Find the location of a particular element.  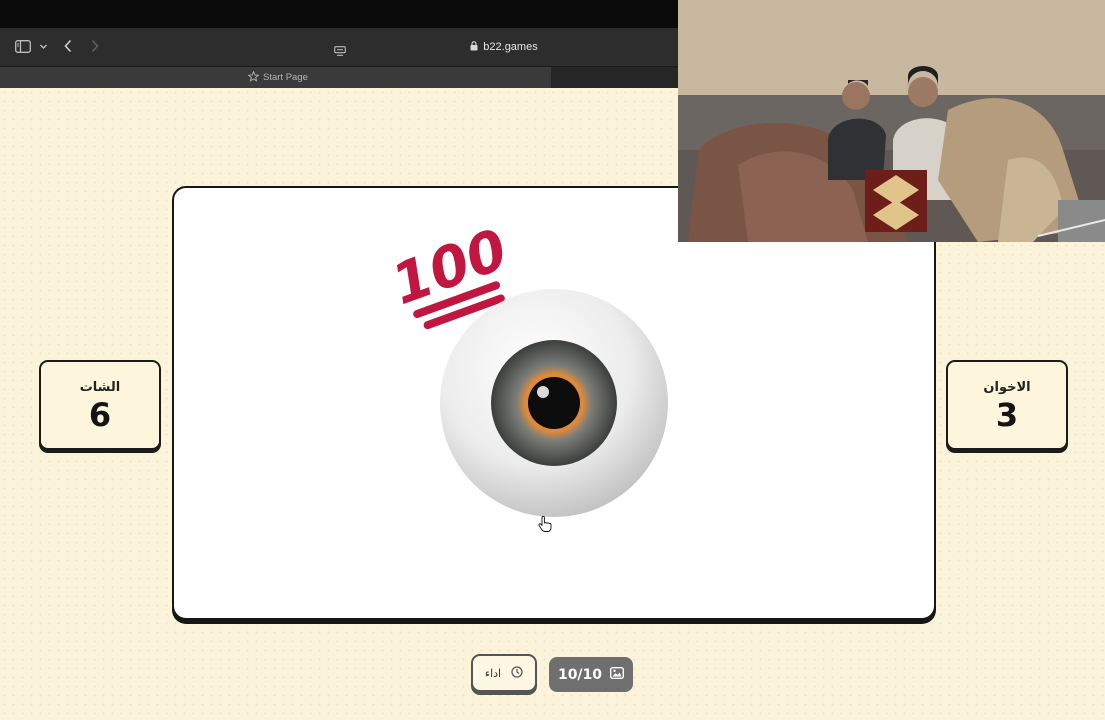

lock-icon is located at coordinates (474, 47).